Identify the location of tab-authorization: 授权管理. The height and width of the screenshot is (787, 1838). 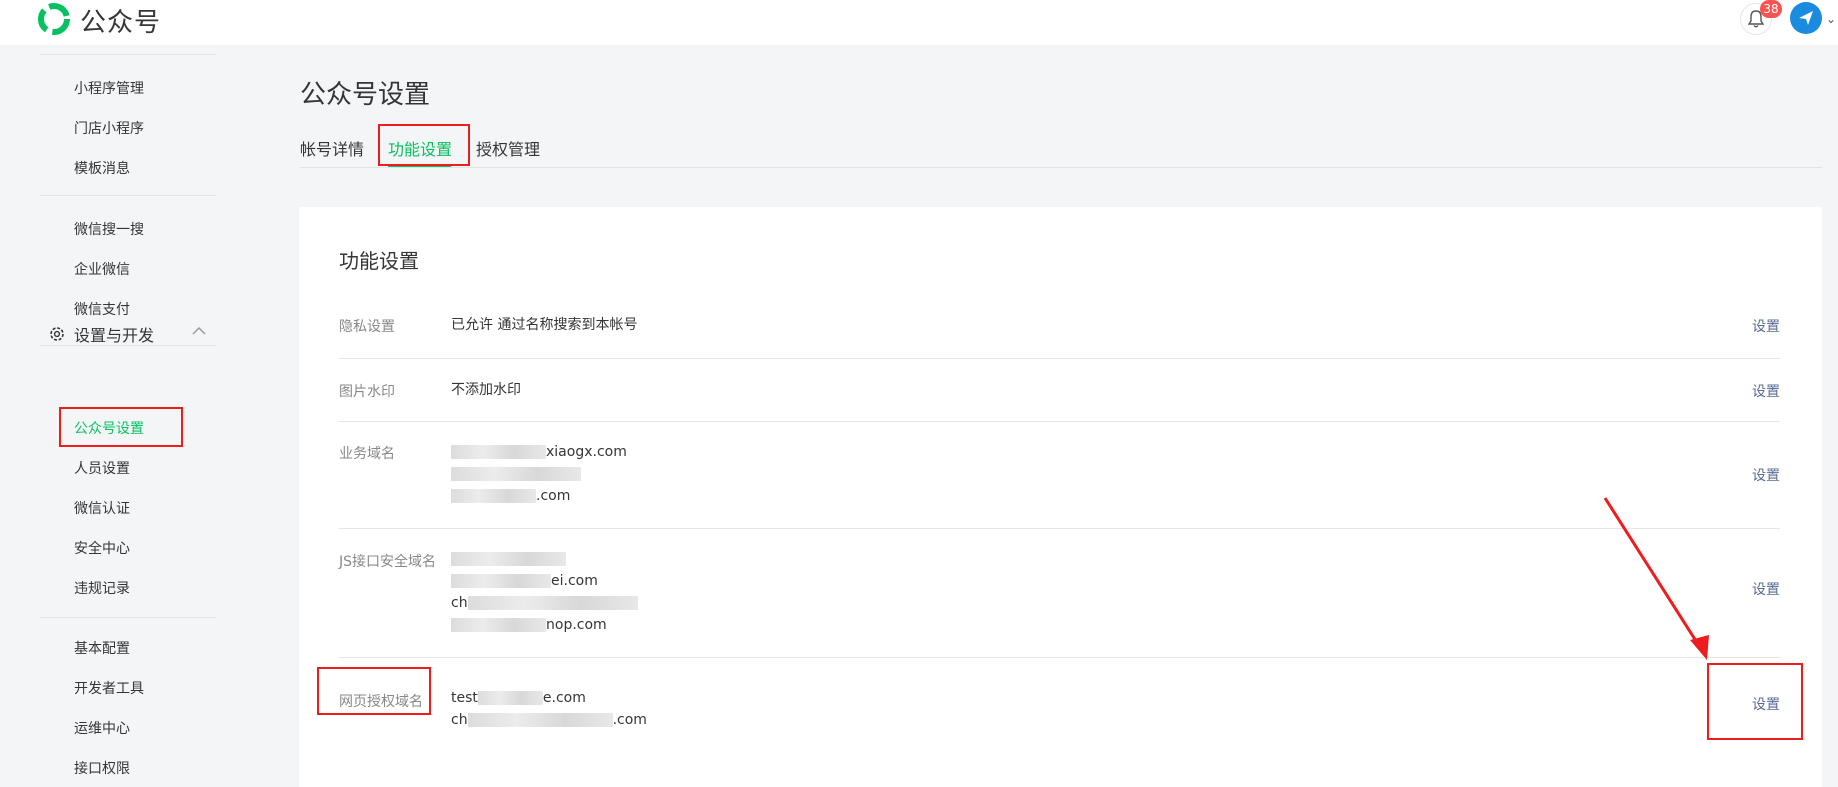
(508, 148).